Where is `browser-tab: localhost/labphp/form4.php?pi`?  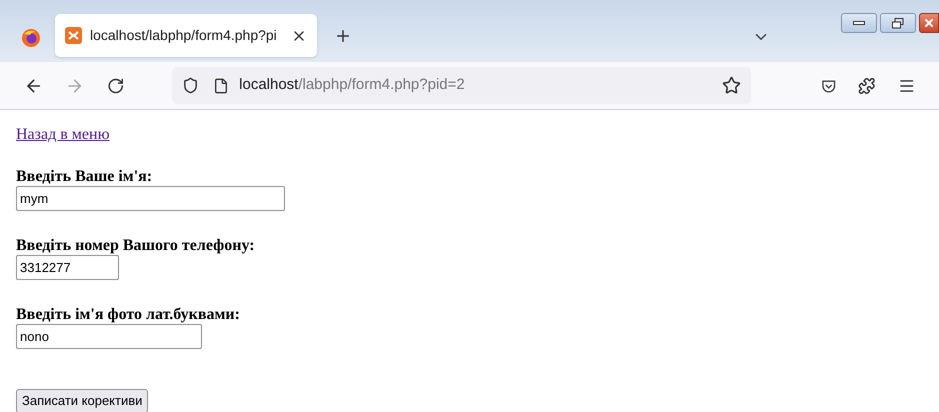 browser-tab: localhost/labphp/form4.php?pi is located at coordinates (186, 35).